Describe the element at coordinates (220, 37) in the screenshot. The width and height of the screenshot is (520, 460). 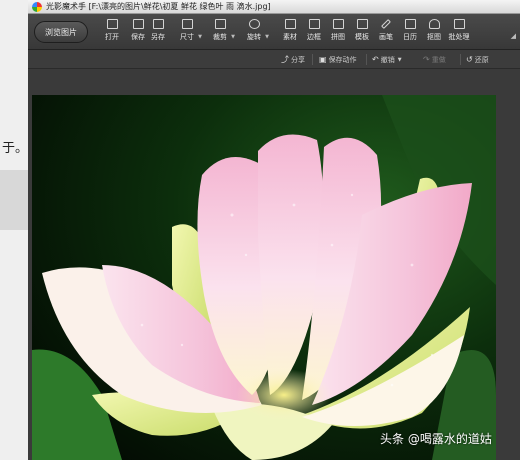
I see `tool-label: 裁剪` at that location.